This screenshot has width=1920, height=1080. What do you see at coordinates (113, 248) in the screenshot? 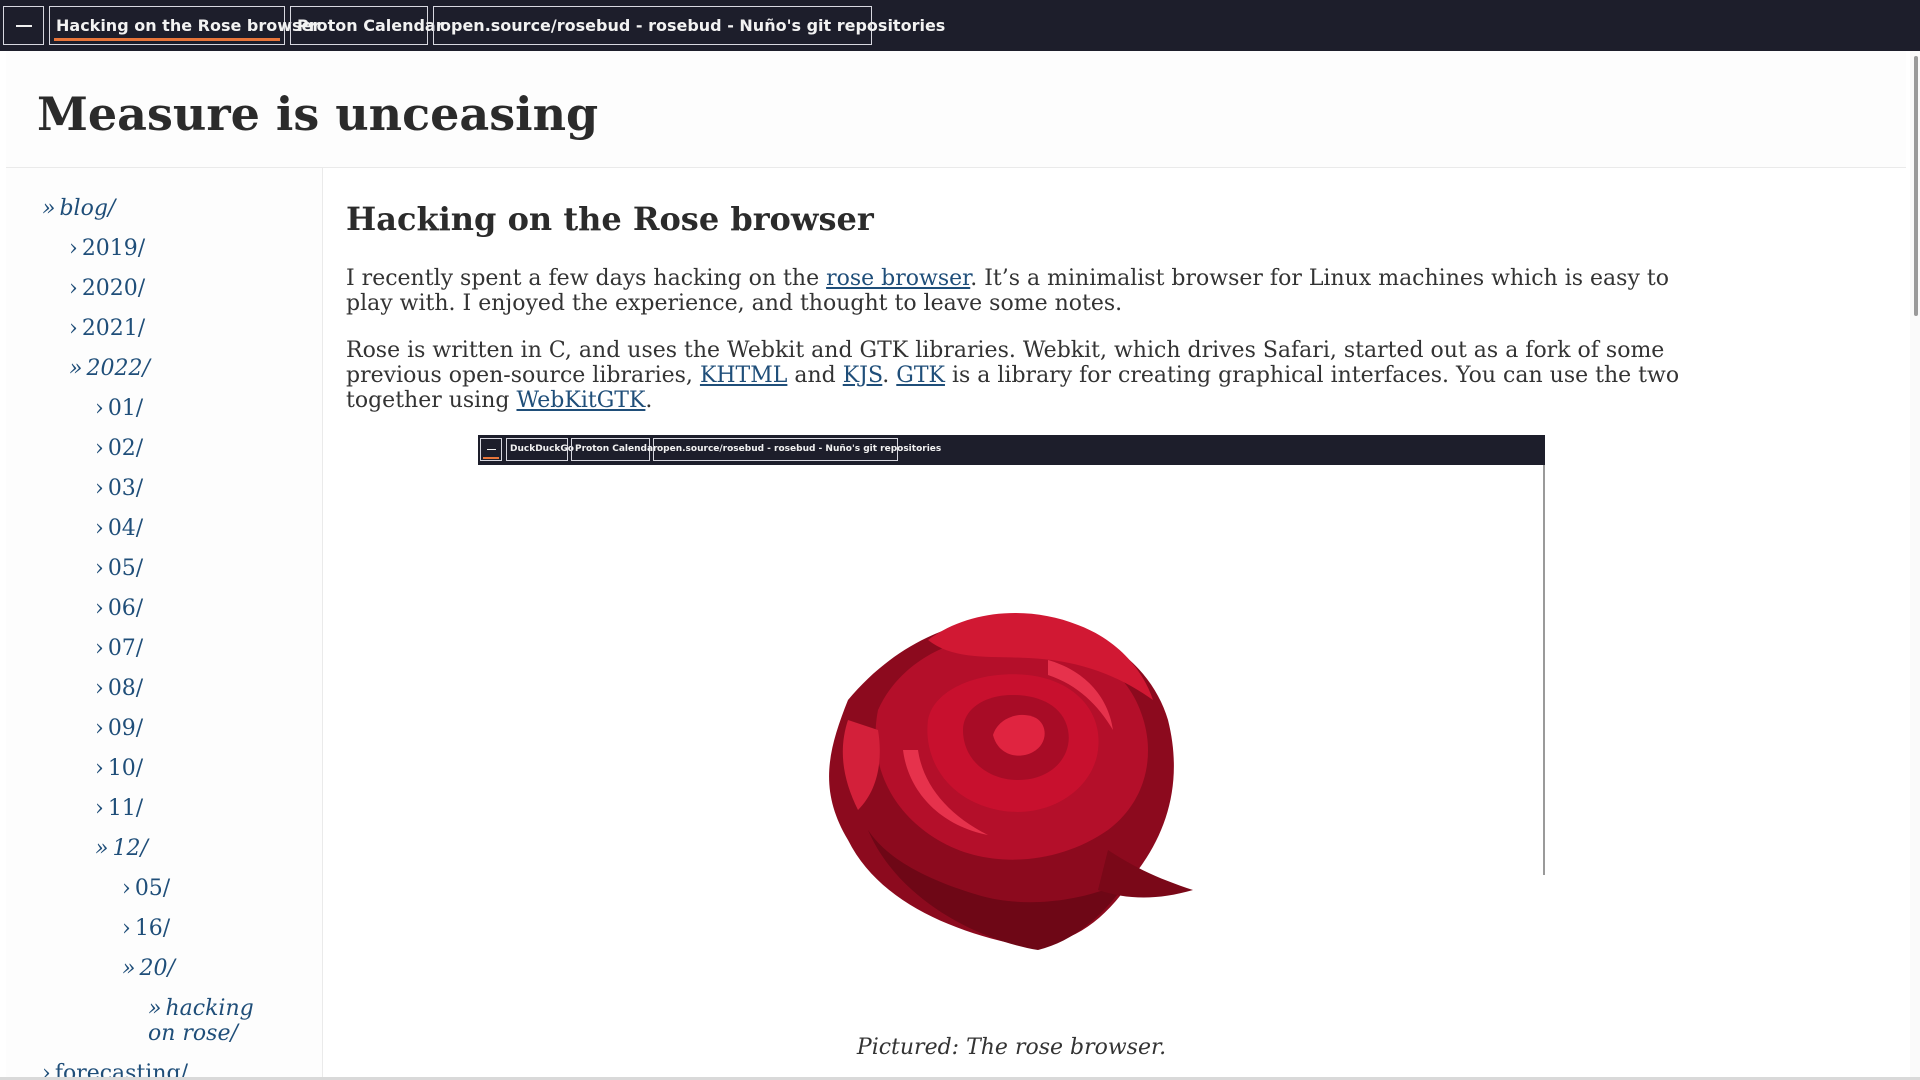
I see `nav-label: 2019/` at bounding box center [113, 248].